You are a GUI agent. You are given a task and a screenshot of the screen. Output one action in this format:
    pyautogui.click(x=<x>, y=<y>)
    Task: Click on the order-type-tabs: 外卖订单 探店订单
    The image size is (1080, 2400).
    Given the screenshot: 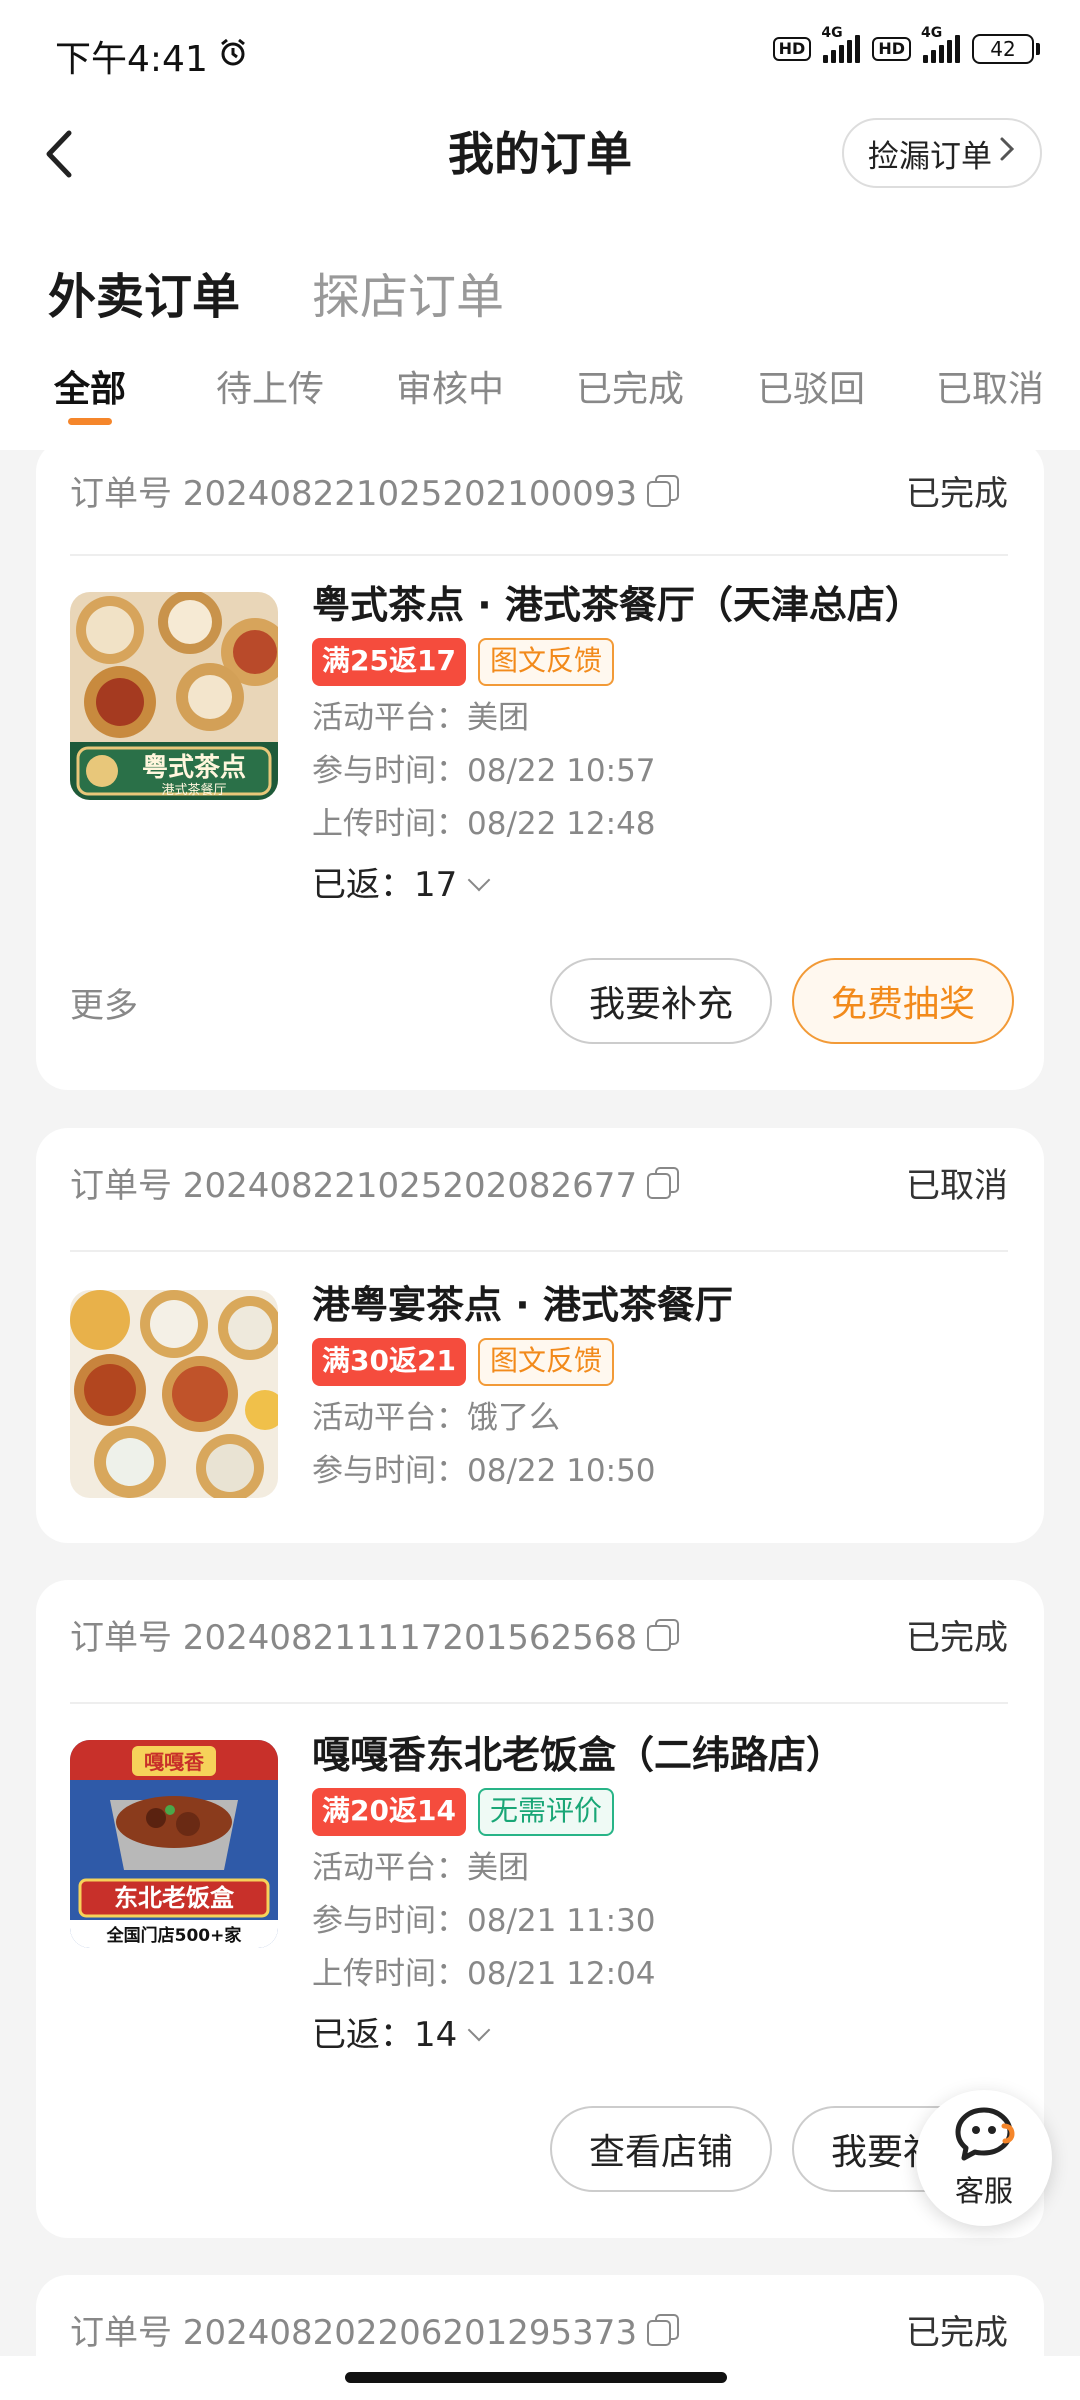 What is the action you would take?
    pyautogui.click(x=252, y=297)
    